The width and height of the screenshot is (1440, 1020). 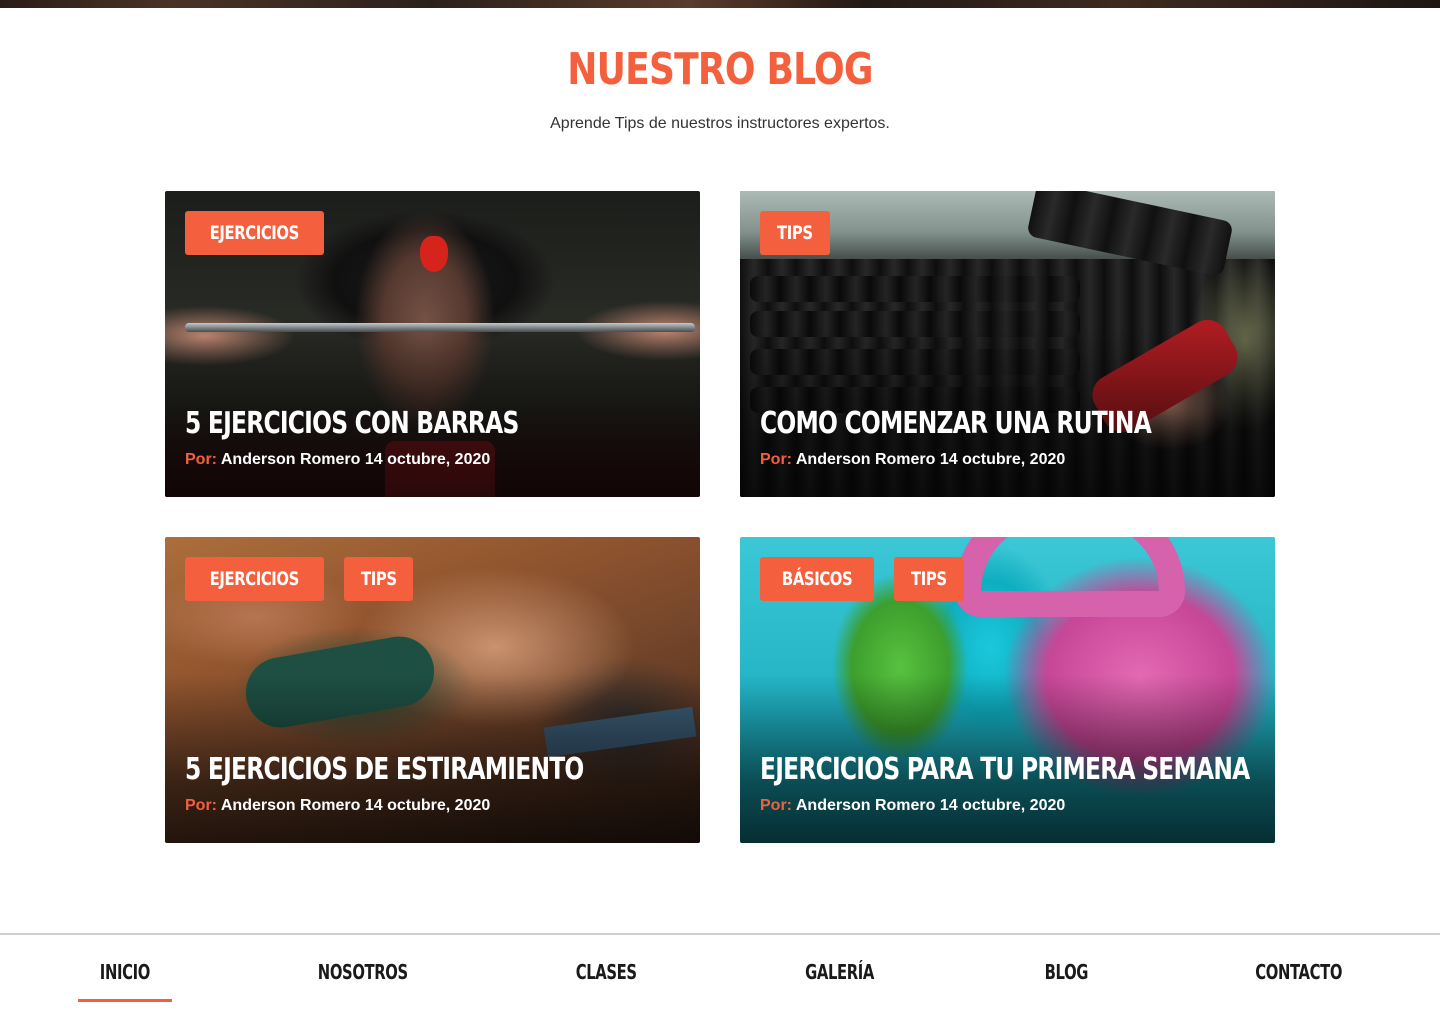 I want to click on tag-list: TIPS, so click(x=795, y=233).